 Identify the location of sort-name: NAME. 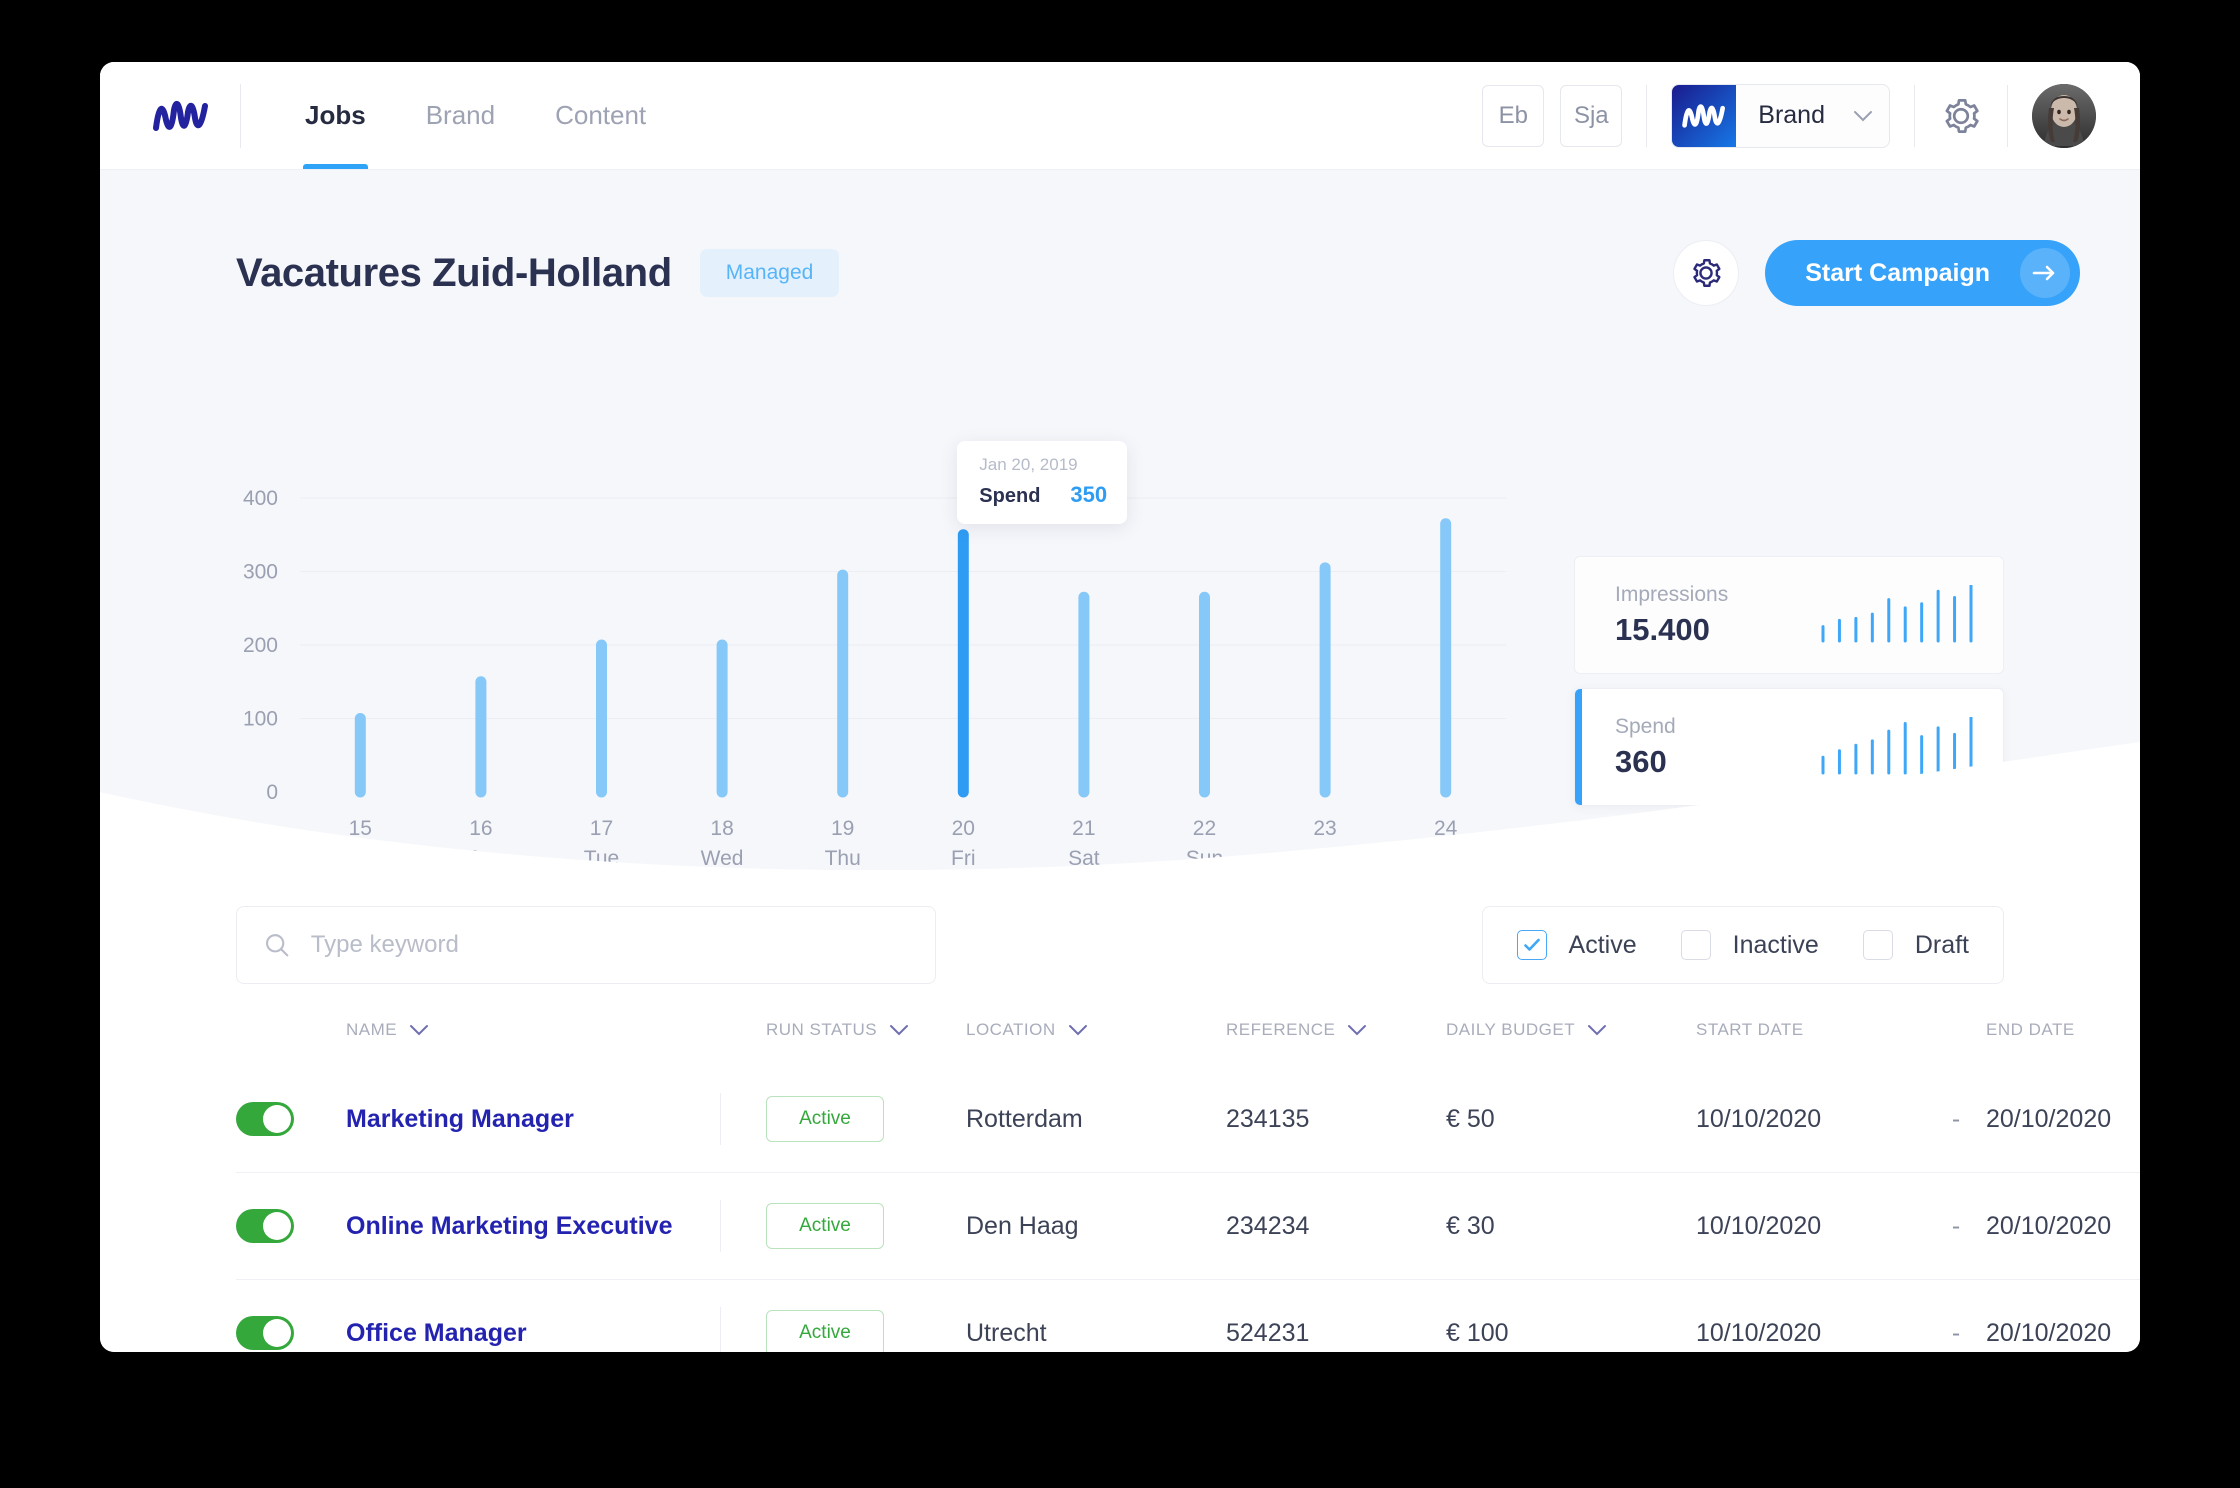
(387, 1030).